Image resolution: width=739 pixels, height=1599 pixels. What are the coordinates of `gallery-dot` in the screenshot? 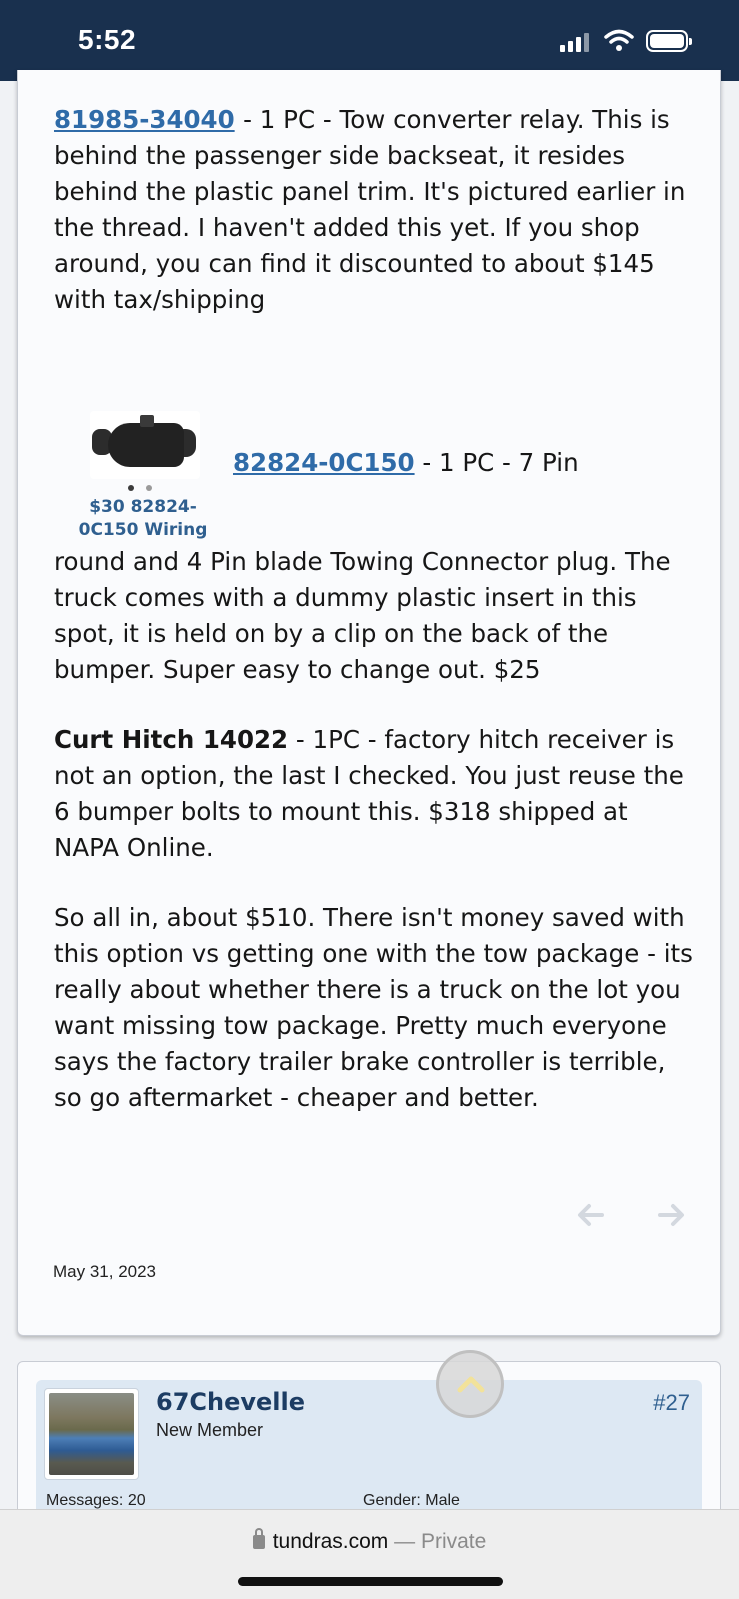 It's located at (149, 488).